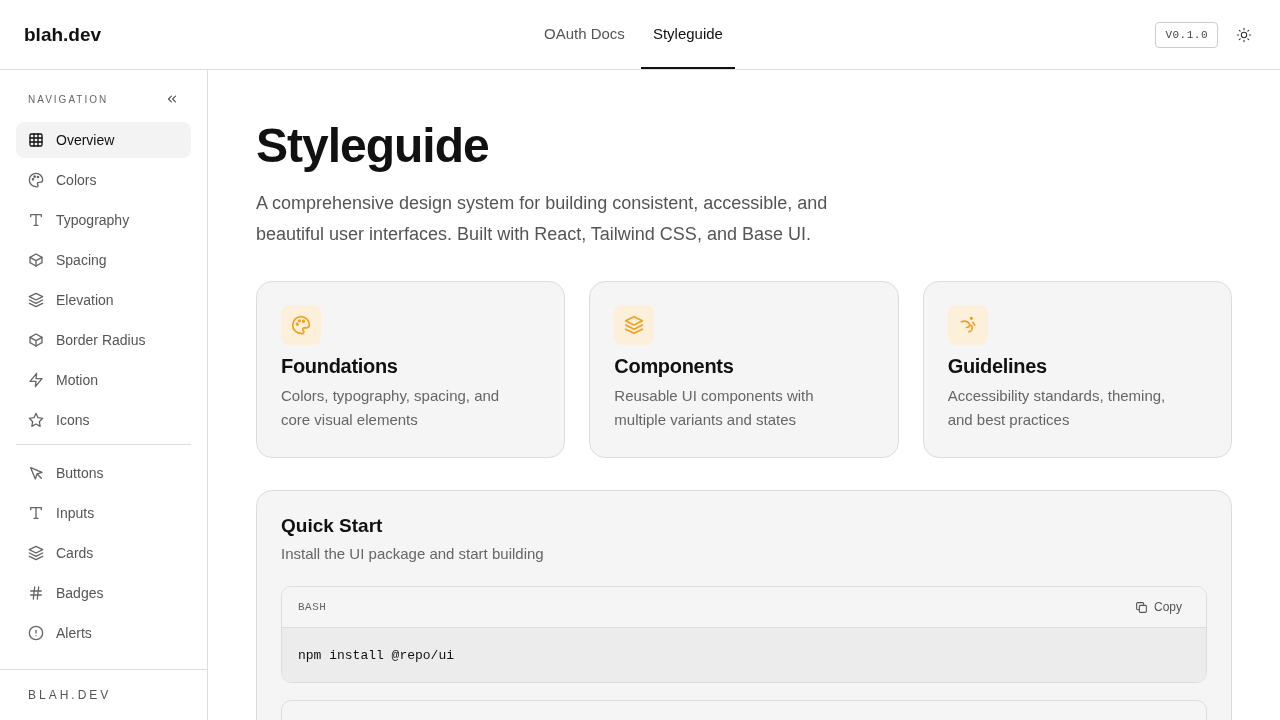 Image resolution: width=1280 pixels, height=720 pixels. What do you see at coordinates (103, 180) in the screenshot?
I see `sidebar-item: Colors` at bounding box center [103, 180].